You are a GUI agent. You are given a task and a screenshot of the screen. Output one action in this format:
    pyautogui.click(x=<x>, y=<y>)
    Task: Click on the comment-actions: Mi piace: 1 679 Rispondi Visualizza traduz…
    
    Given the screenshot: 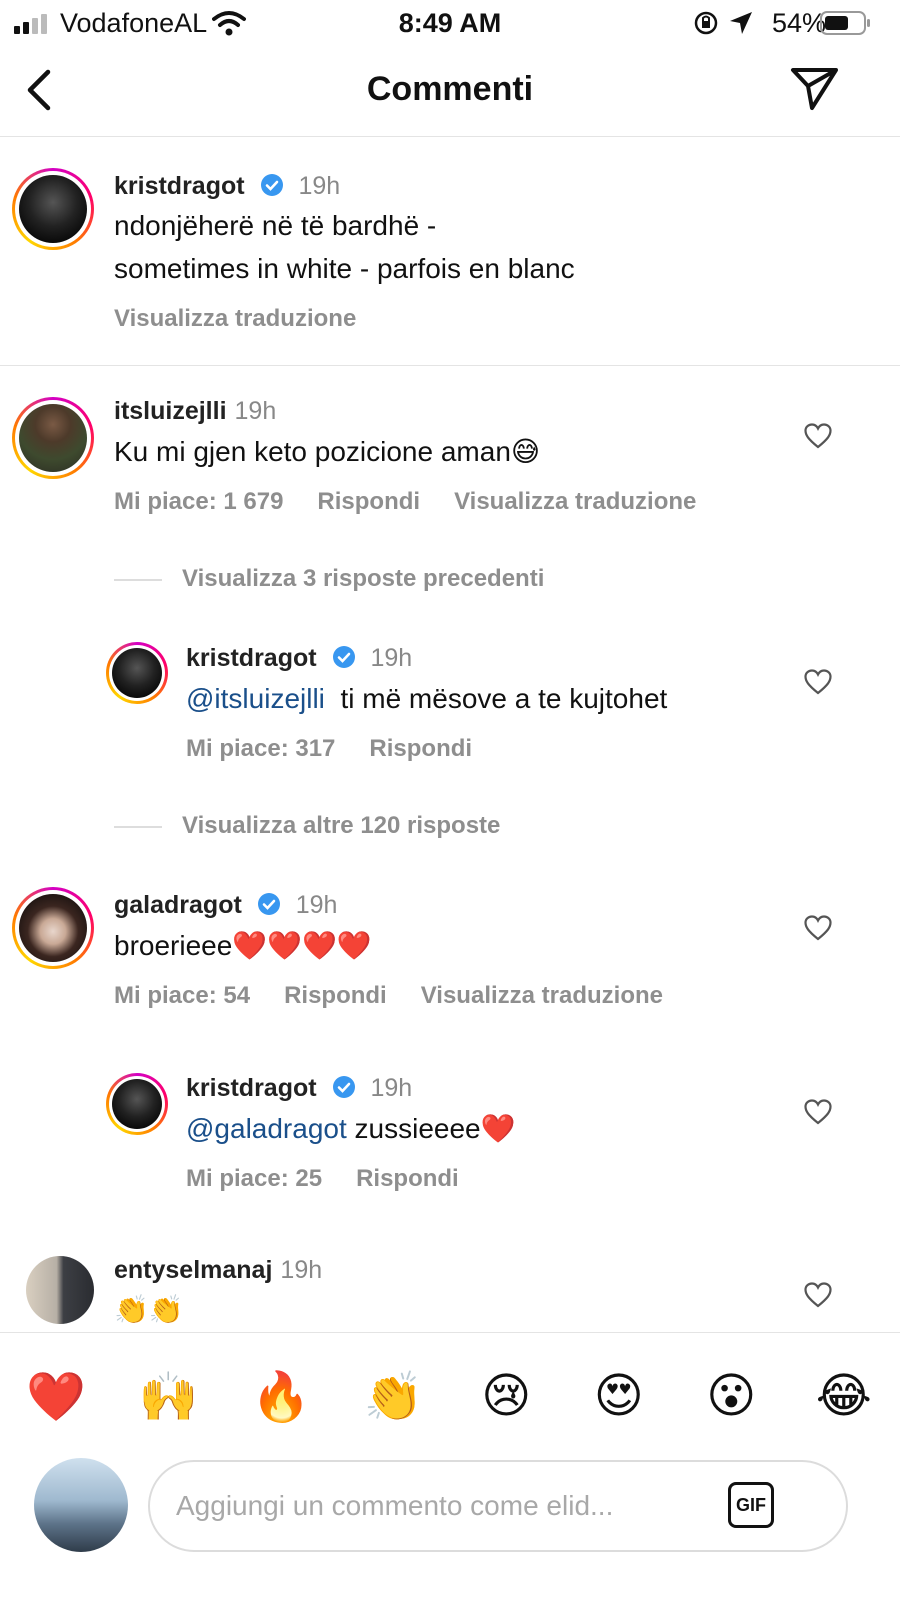 What is the action you would take?
    pyautogui.click(x=422, y=502)
    